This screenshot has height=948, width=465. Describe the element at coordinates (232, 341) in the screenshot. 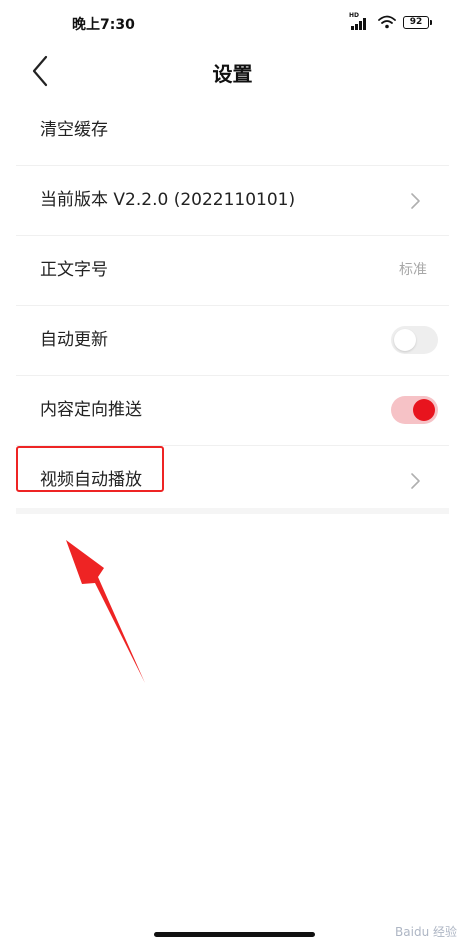

I see `auto-update-row: 自动更新` at that location.